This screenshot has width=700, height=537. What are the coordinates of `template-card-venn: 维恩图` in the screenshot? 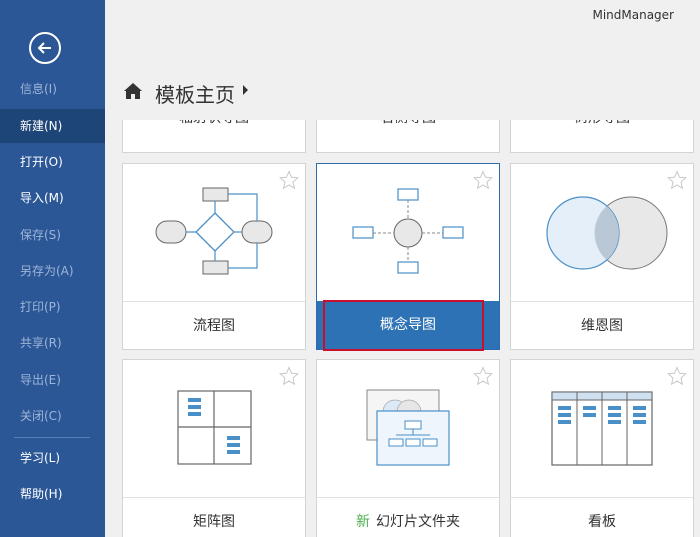 It's located at (602, 256).